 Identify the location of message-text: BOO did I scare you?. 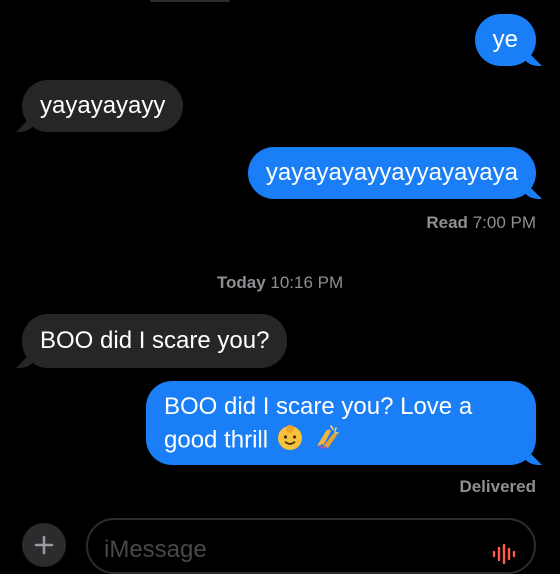
(155, 340).